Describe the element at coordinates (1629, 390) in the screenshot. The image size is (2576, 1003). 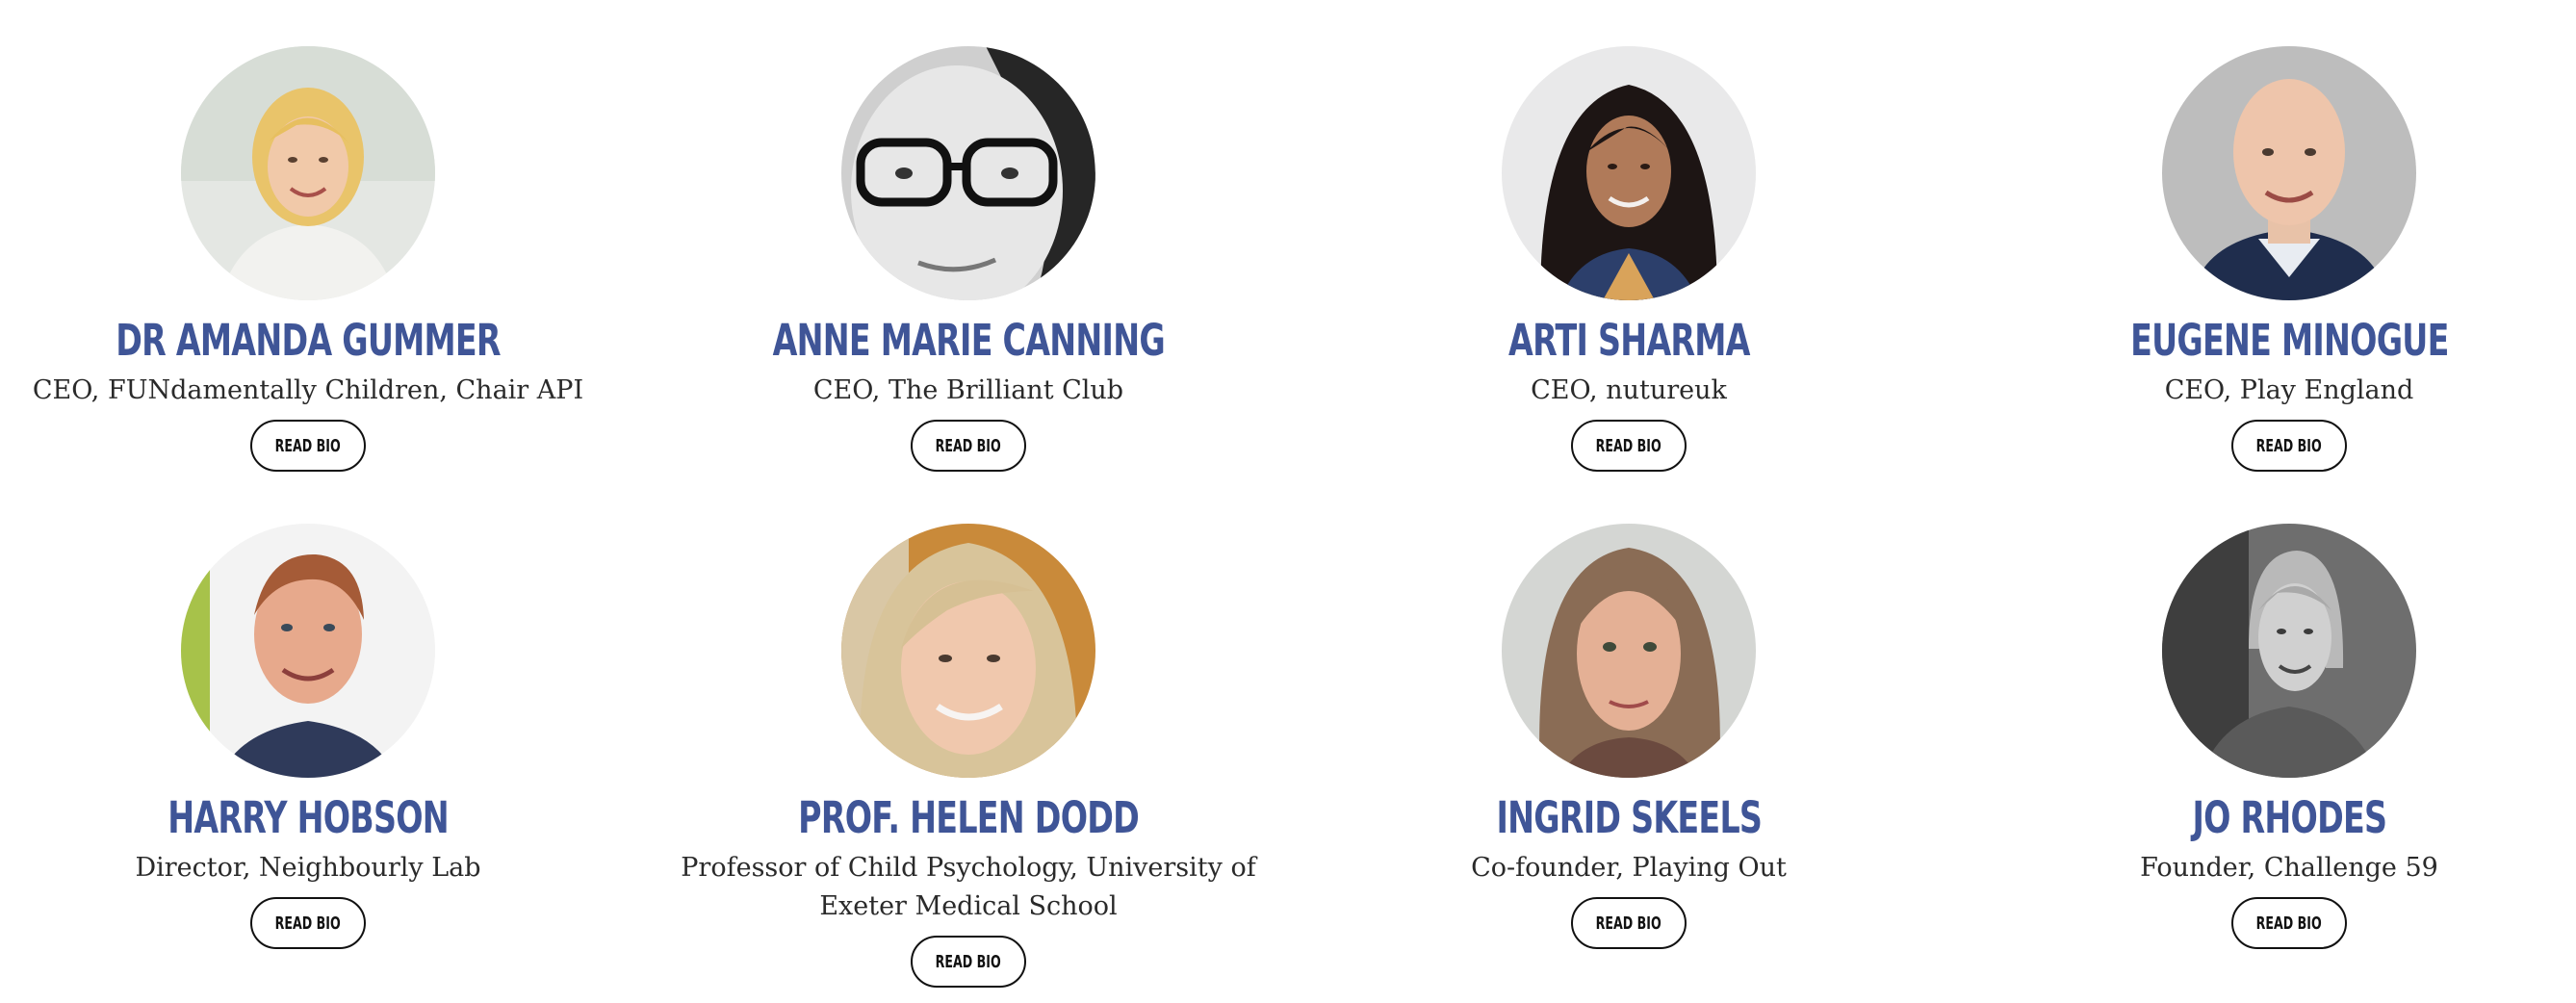
I see `person-role: CEO, nutureuk` at that location.